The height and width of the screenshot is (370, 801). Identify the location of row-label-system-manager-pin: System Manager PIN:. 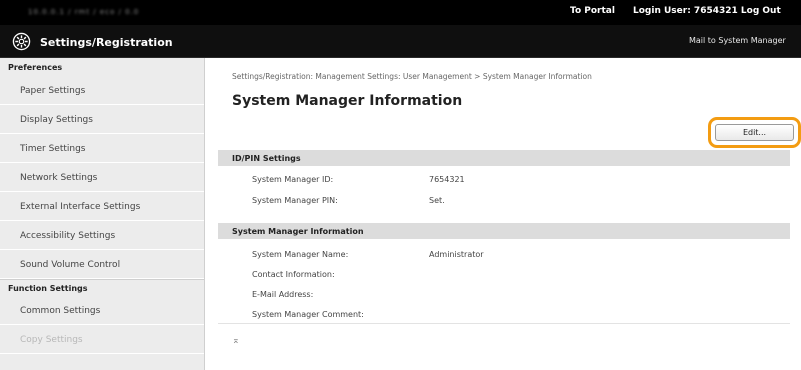
(295, 200).